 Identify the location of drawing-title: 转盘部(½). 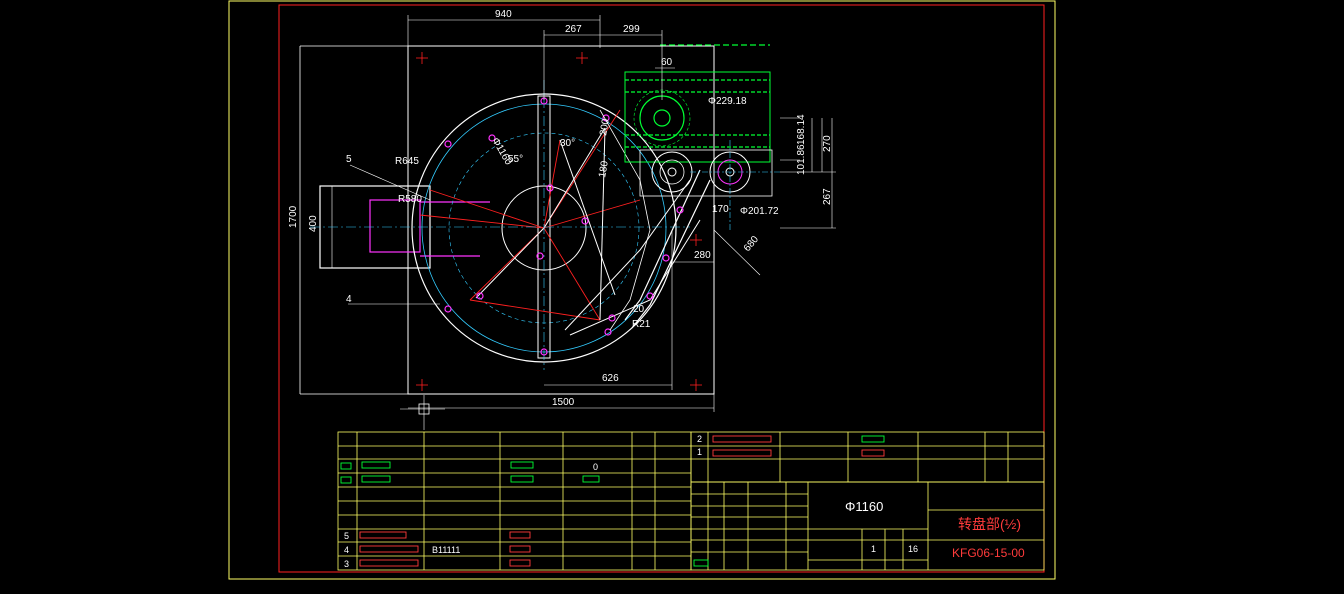
(989, 524).